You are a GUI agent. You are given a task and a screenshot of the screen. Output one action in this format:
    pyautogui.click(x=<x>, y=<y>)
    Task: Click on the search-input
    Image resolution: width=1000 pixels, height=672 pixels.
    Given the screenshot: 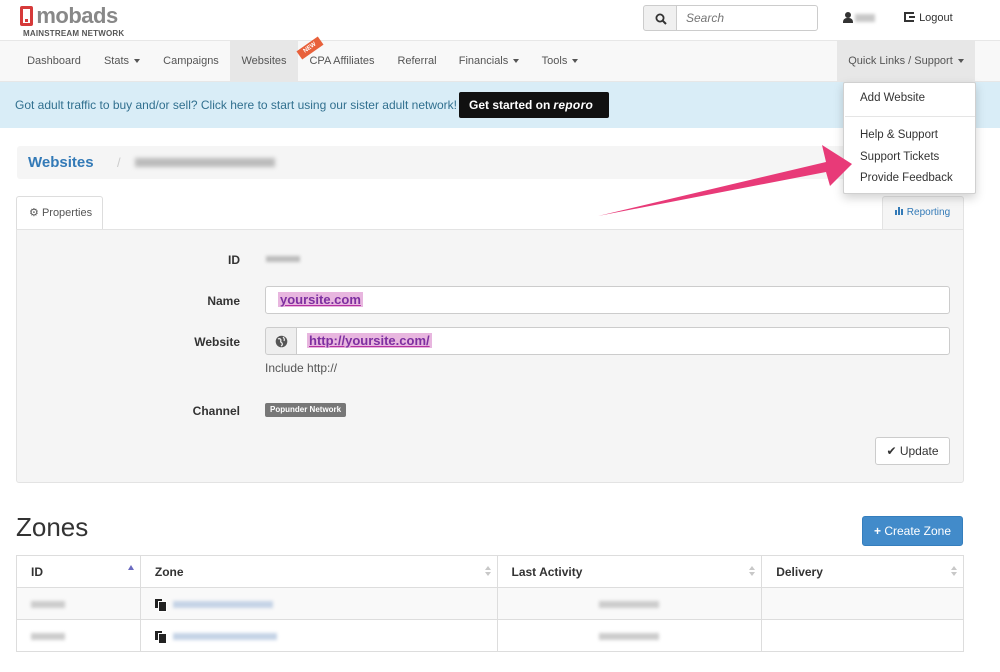 What is the action you would take?
    pyautogui.click(x=747, y=18)
    